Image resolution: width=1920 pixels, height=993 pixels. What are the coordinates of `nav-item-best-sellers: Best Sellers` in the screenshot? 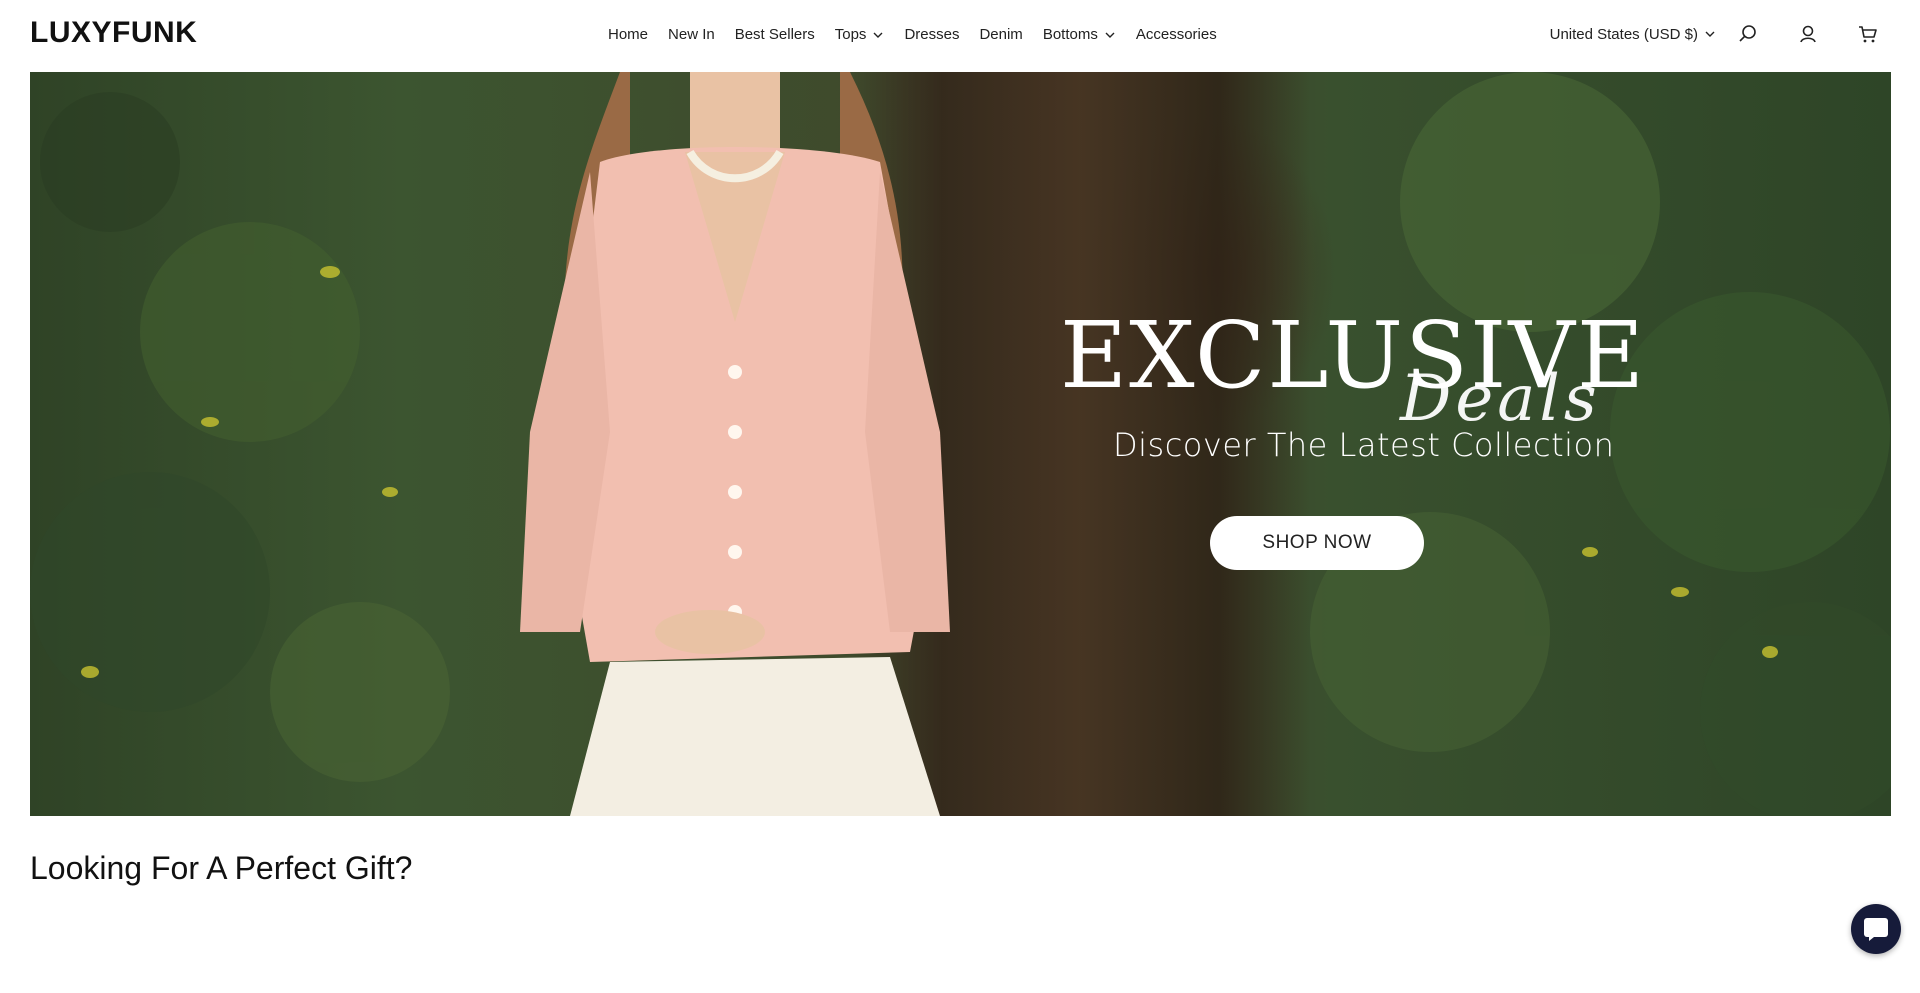 It's located at (775, 34).